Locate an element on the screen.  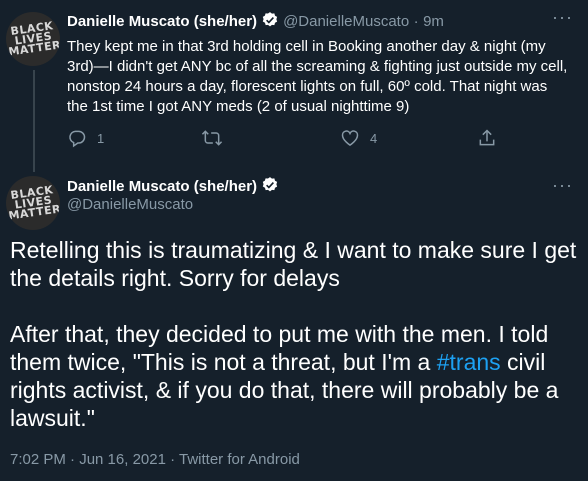
share-button is located at coordinates (492, 138).